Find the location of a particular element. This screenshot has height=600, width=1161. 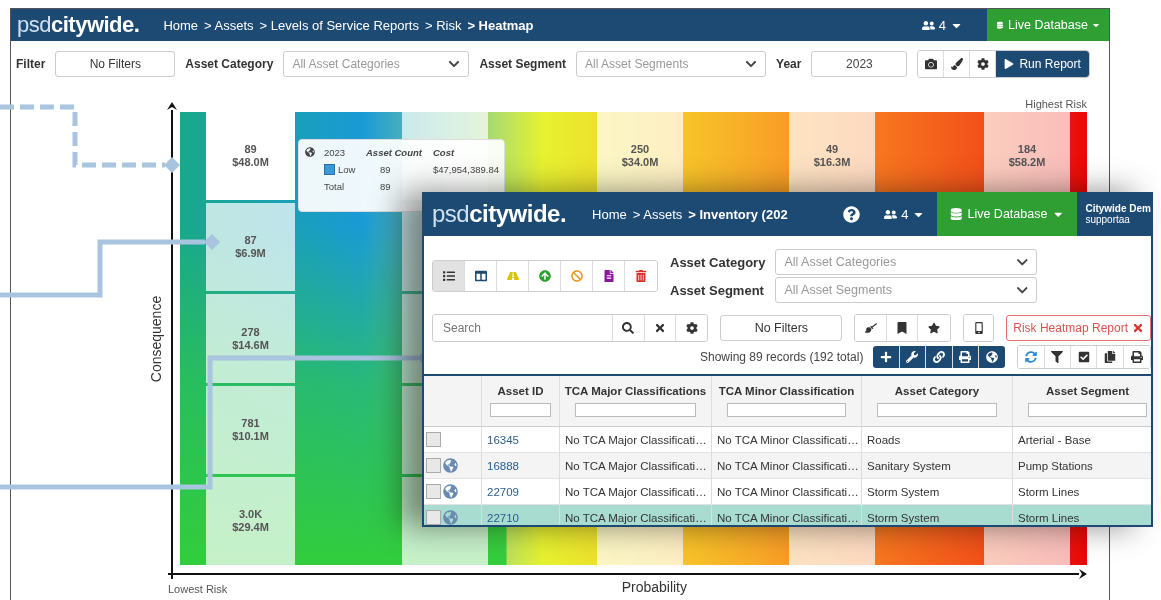

records-summary: Showing 89 records (192 total) is located at coordinates (782, 357).